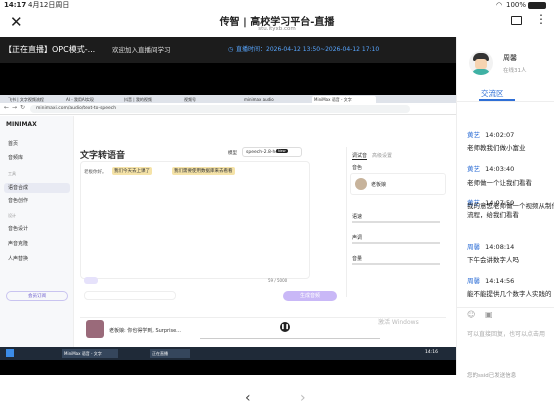 The height and width of the screenshot is (416, 554). What do you see at coordinates (396, 243) in the screenshot?
I see `pitch-slider` at bounding box center [396, 243].